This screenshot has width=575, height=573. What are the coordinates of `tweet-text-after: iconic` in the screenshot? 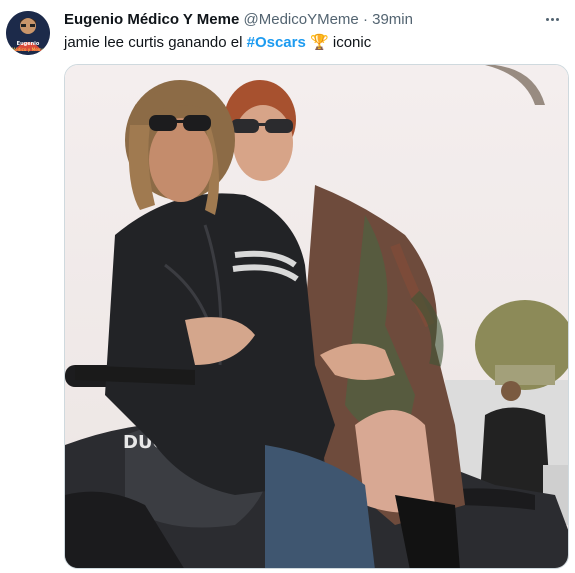 It's located at (350, 42).